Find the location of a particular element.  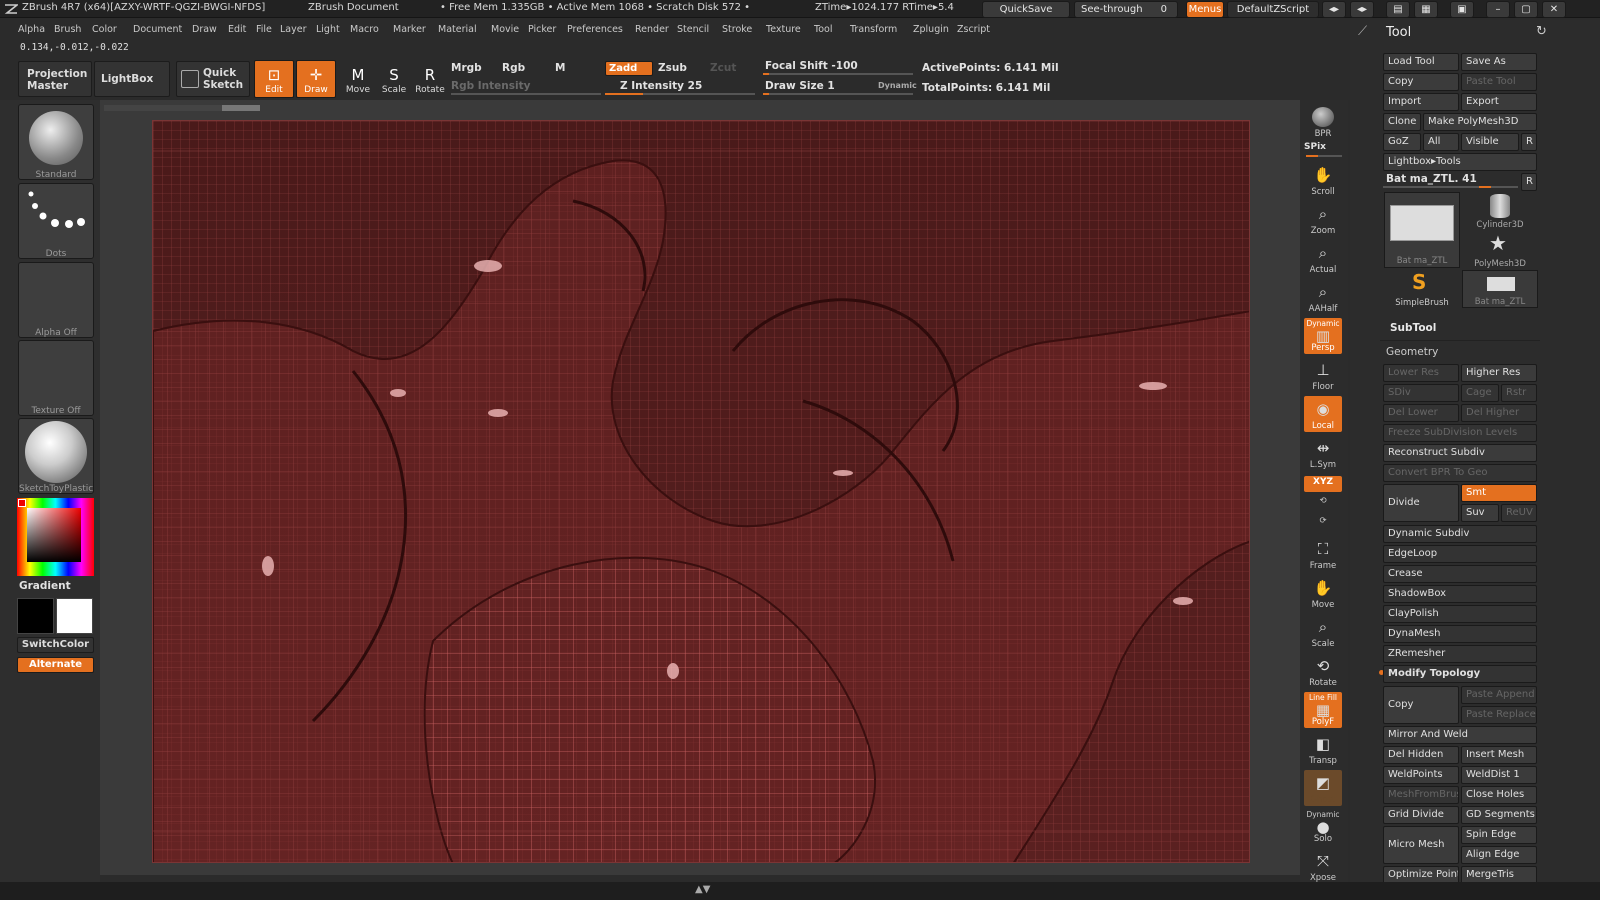

menu-edit: Edit is located at coordinates (237, 29).